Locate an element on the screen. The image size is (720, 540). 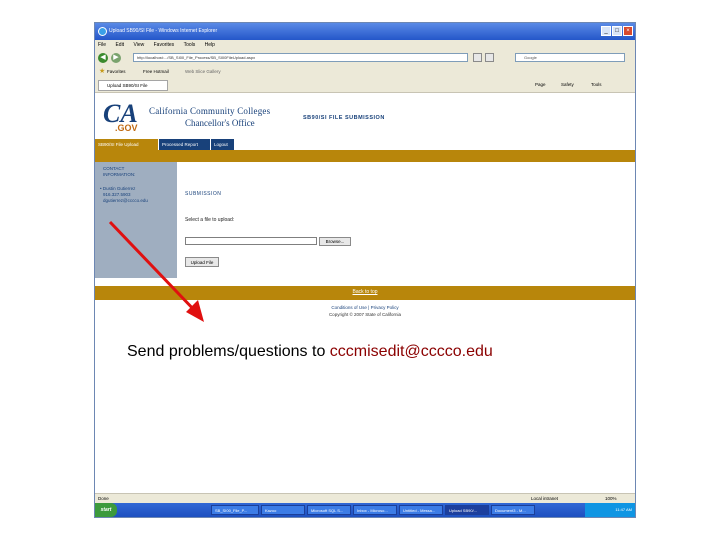
annotation-arrow-icon is located at coordinates (156, 271).